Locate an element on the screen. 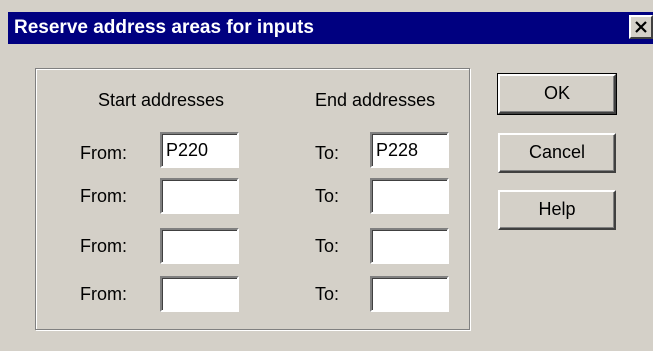  help-button: Help is located at coordinates (557, 210).